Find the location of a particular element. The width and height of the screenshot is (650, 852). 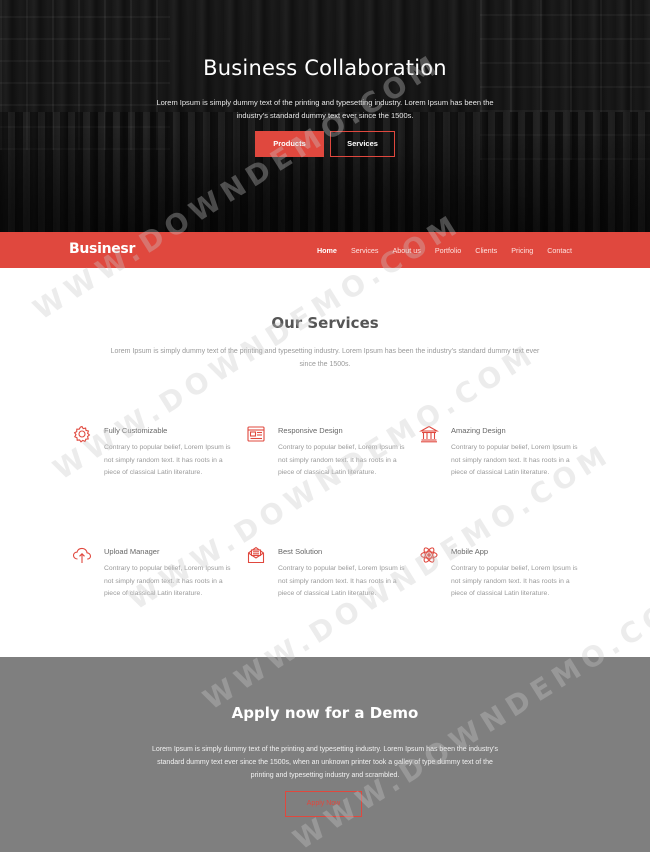

atom-icon is located at coordinates (429, 555).